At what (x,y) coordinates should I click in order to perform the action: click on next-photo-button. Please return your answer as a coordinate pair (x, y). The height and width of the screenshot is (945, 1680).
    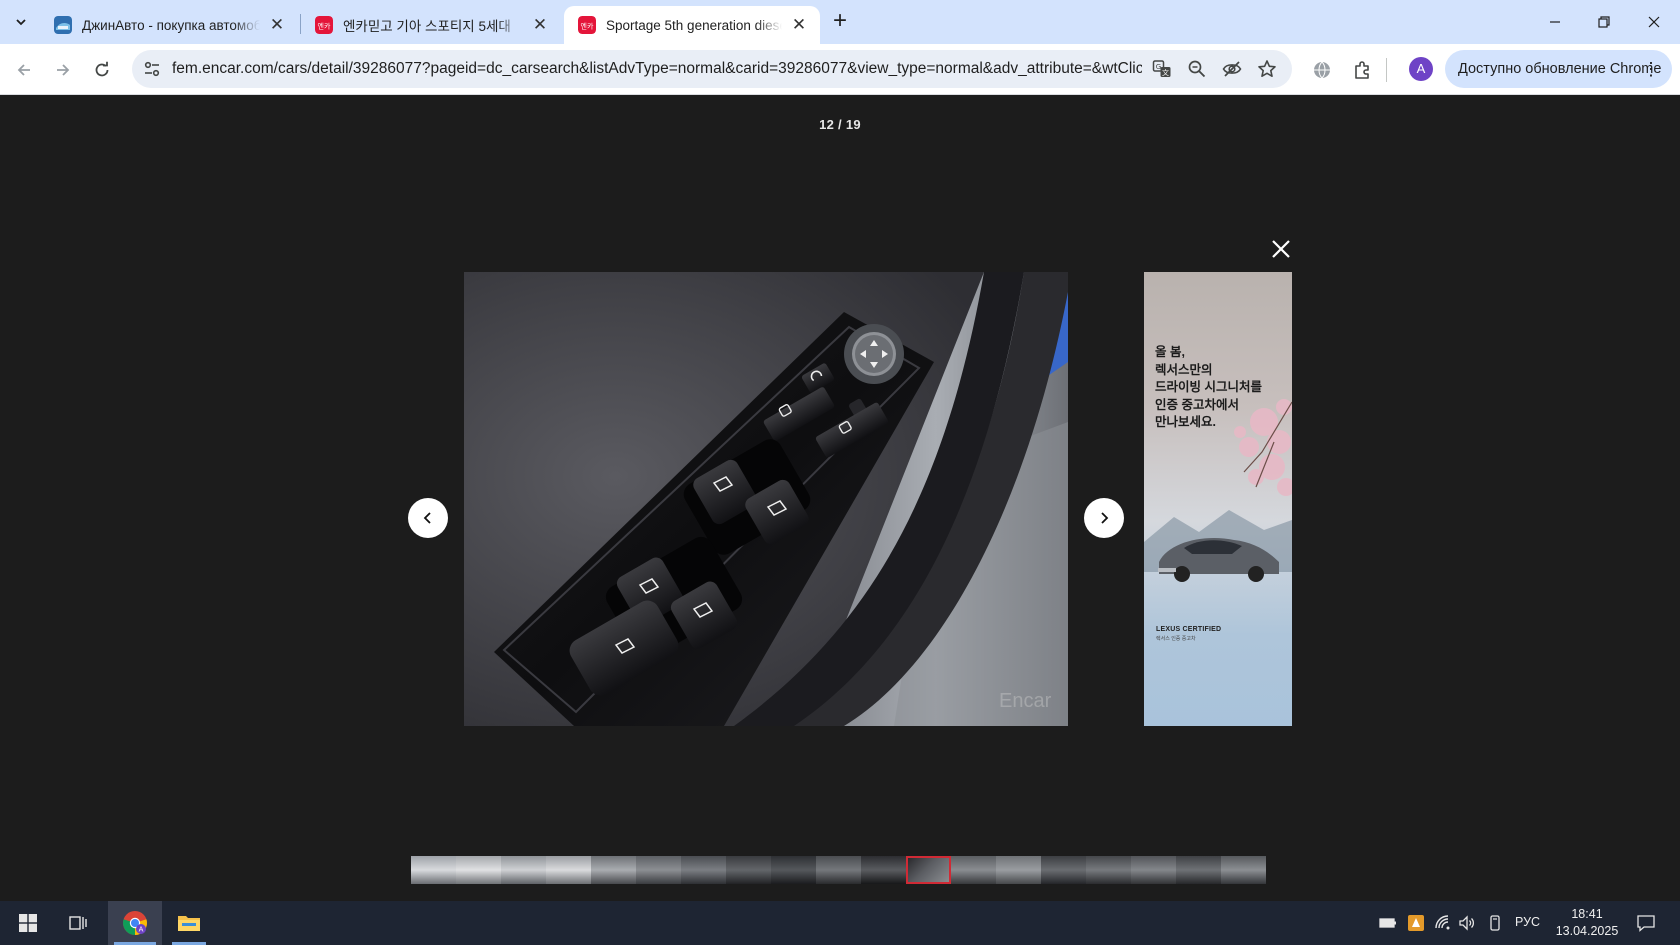
    Looking at the image, I should click on (1104, 518).